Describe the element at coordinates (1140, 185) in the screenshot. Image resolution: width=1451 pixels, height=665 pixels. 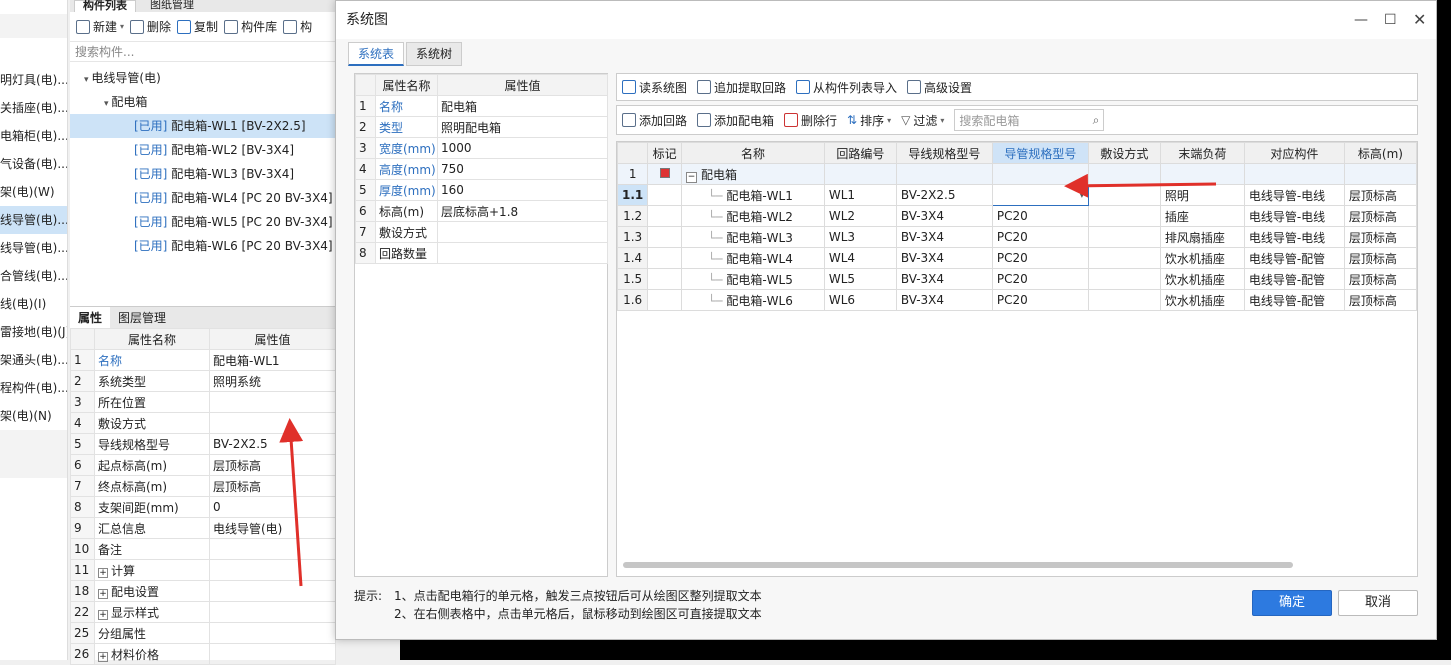
I see `arrow-to-conduit-cell` at that location.